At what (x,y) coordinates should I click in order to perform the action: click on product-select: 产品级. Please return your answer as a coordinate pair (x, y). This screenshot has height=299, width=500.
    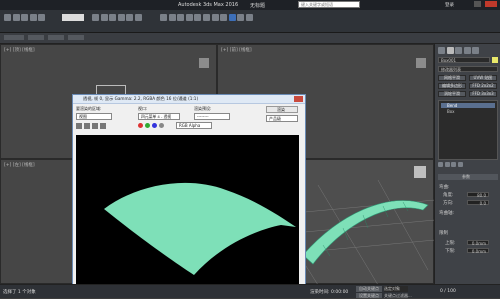
    Looking at the image, I should click on (282, 118).